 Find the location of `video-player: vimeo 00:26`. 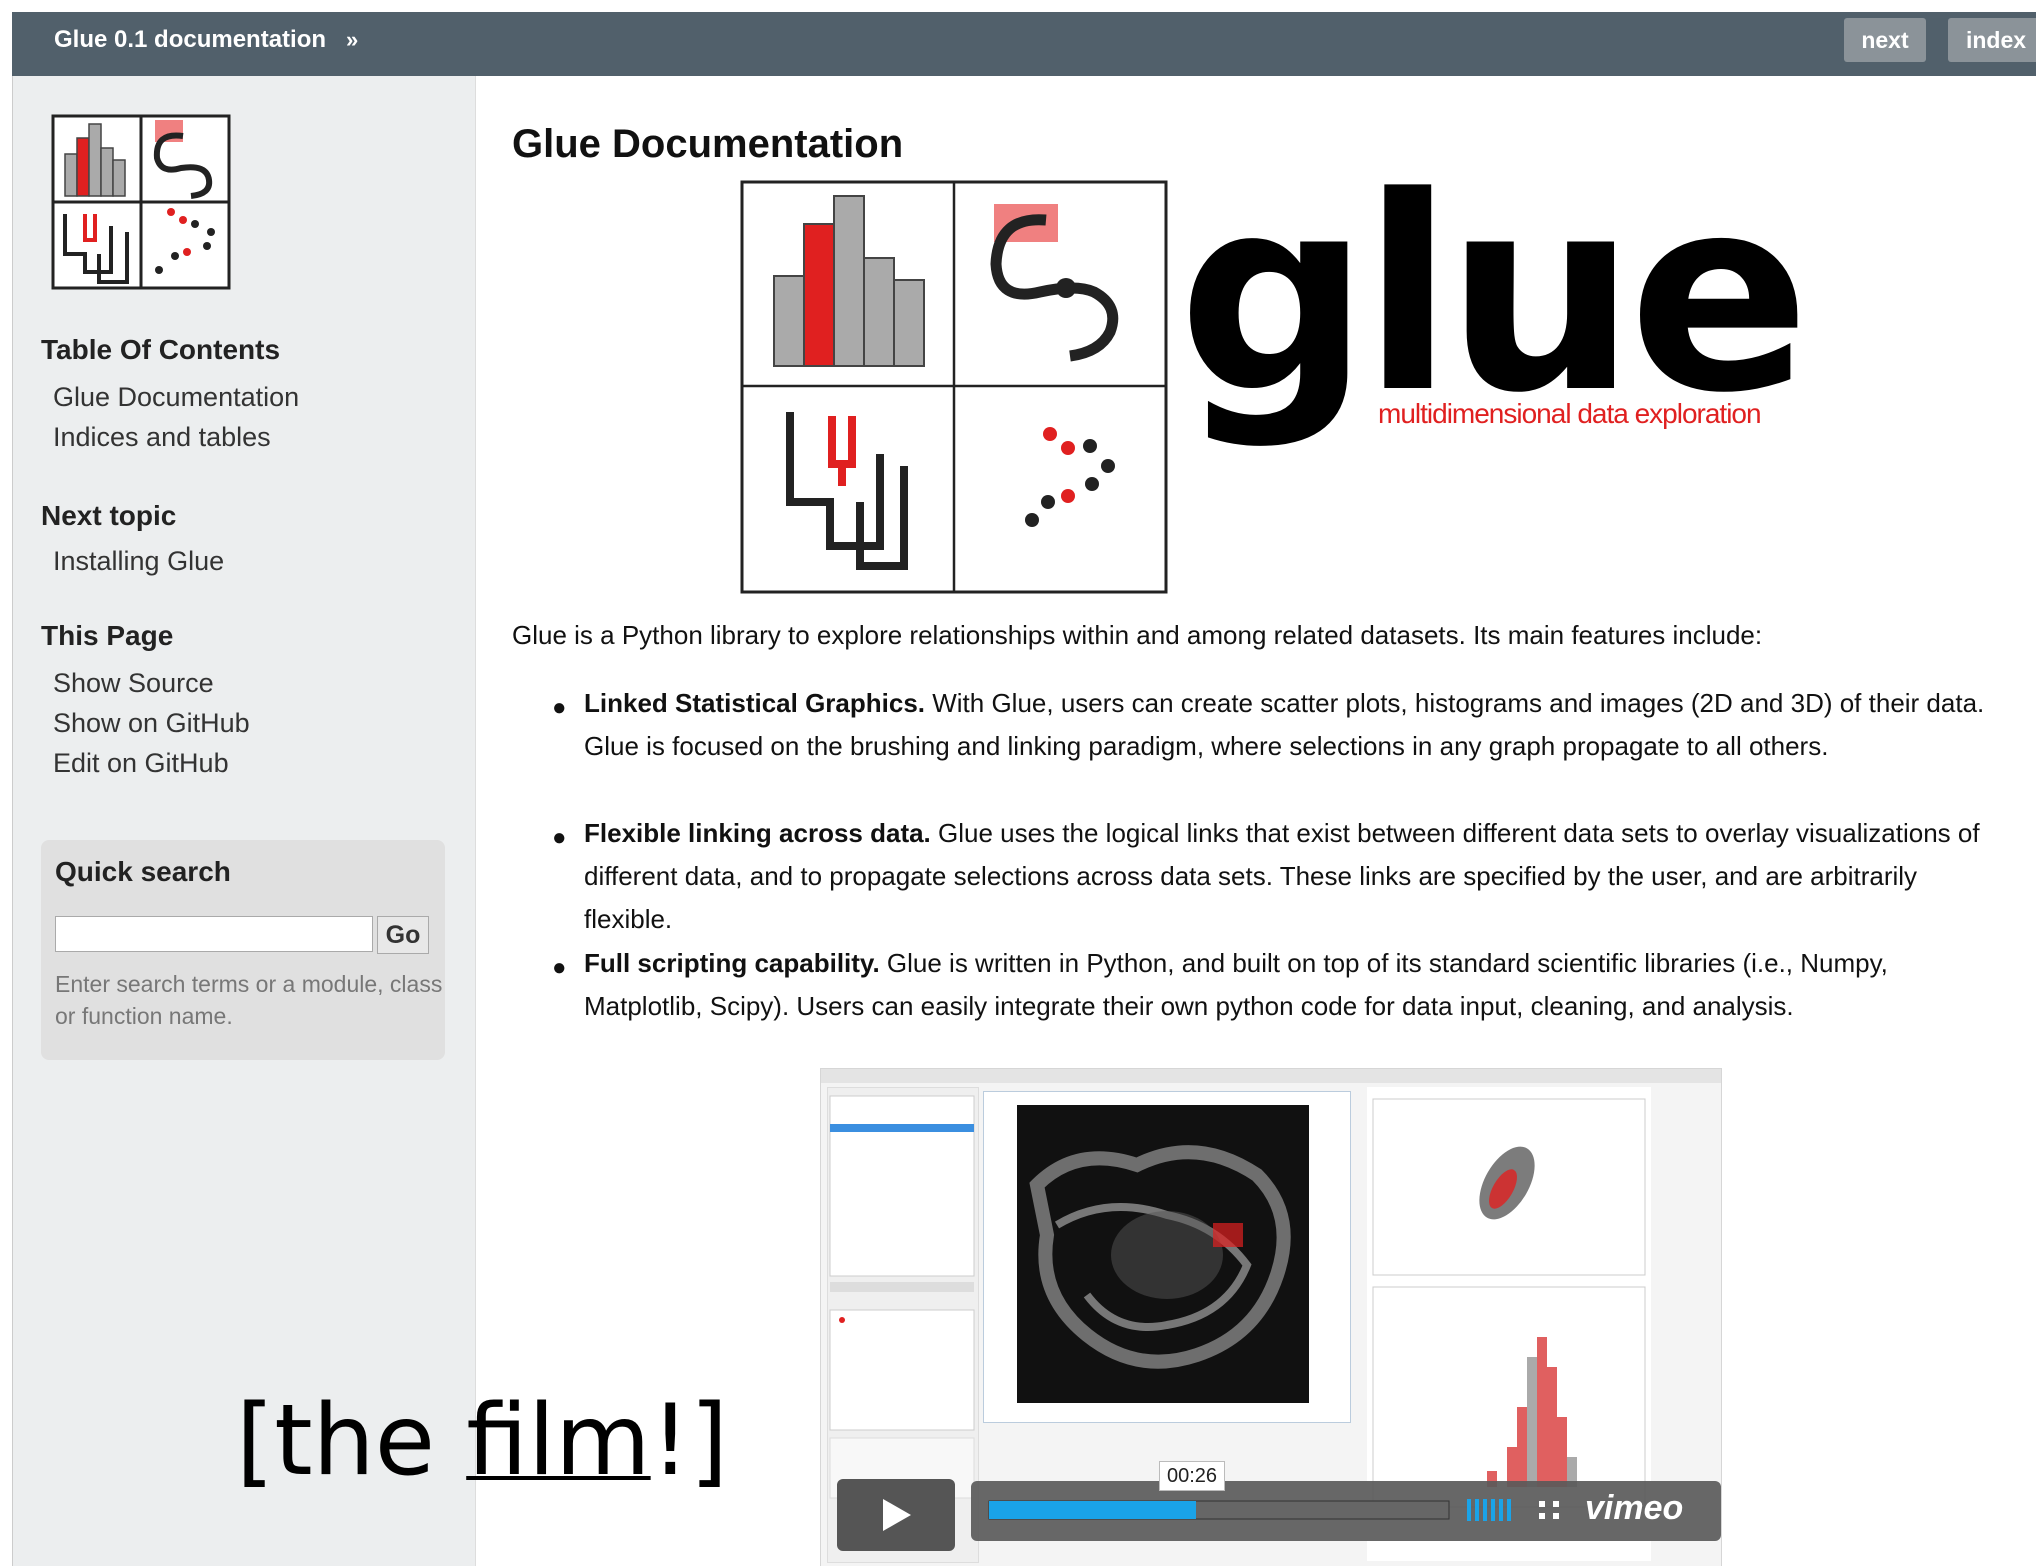

video-player: vimeo 00:26 is located at coordinates (1271, 1317).